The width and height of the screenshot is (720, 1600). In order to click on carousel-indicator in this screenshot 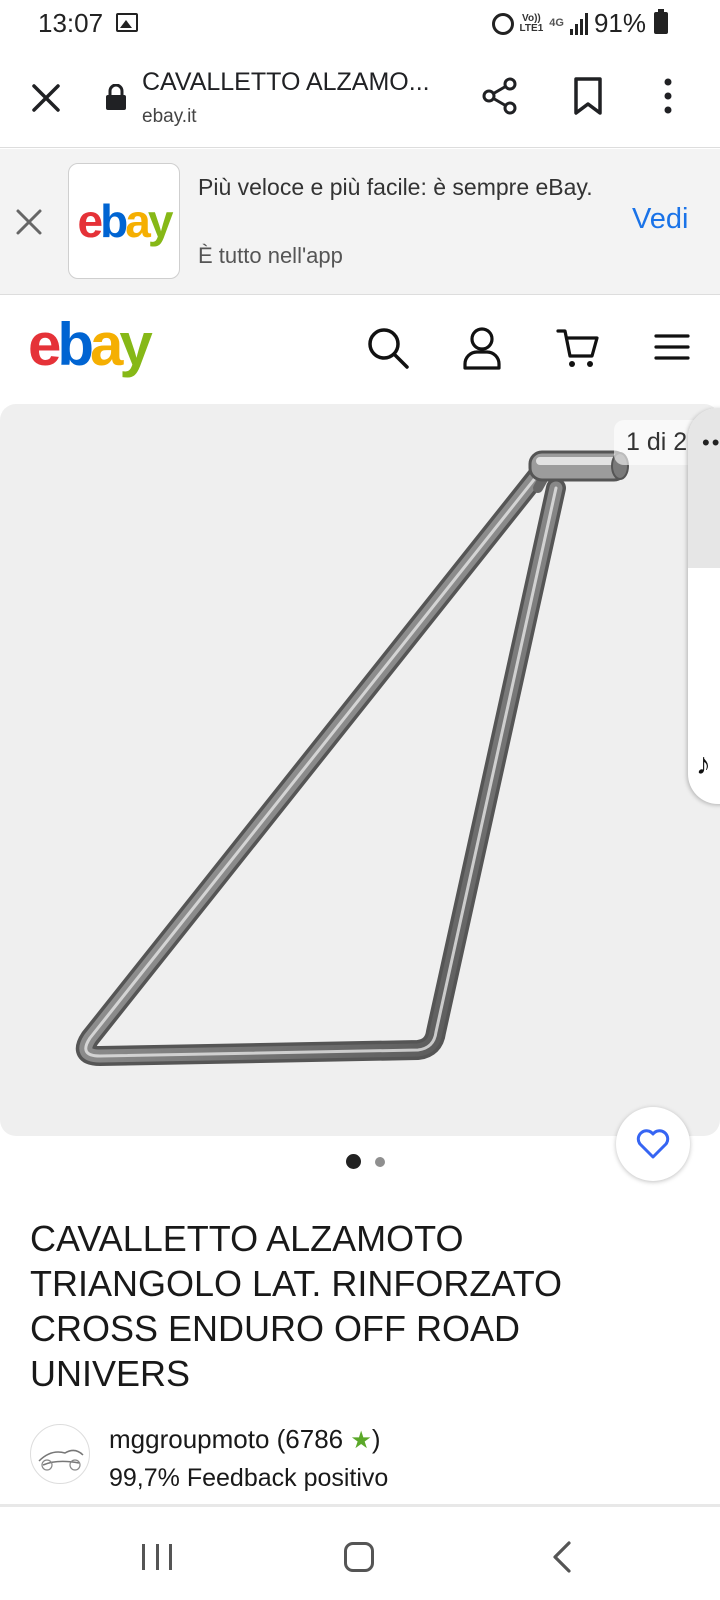, I will do `click(360, 1161)`.